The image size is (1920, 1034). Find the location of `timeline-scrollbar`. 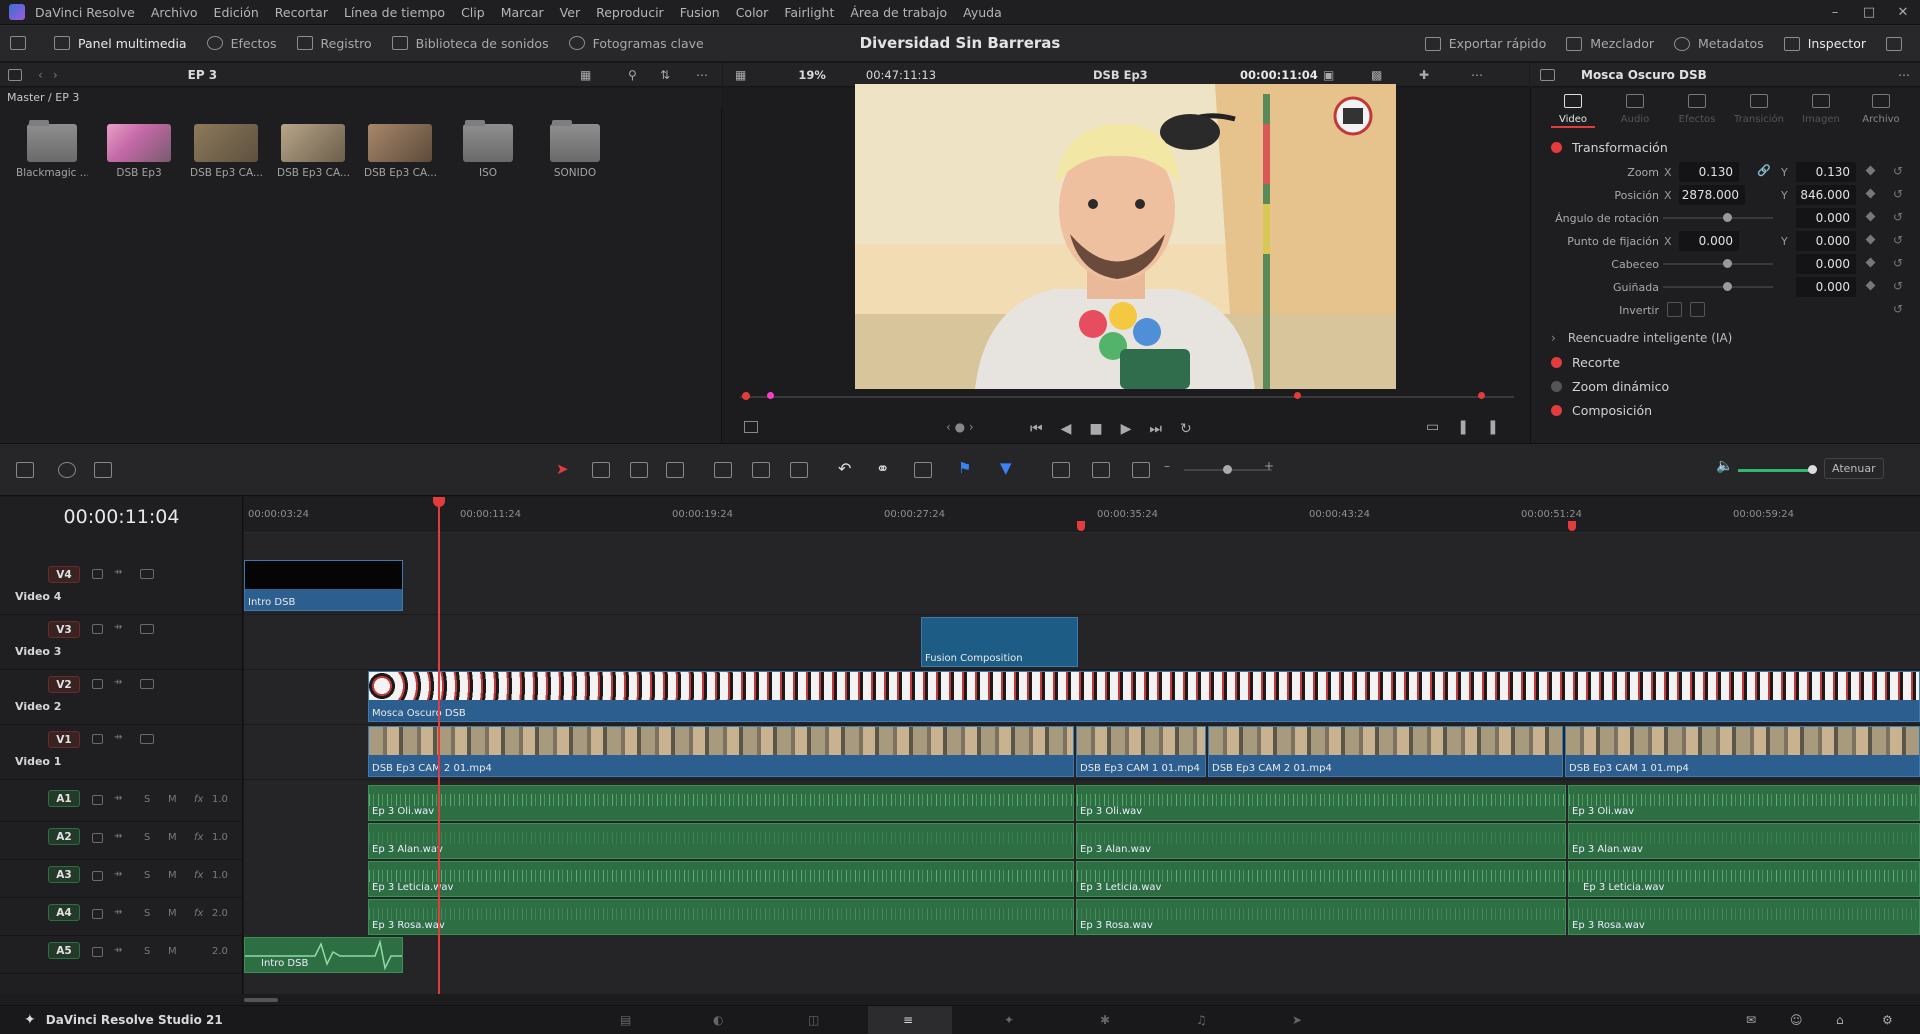

timeline-scrollbar is located at coordinates (960, 999).